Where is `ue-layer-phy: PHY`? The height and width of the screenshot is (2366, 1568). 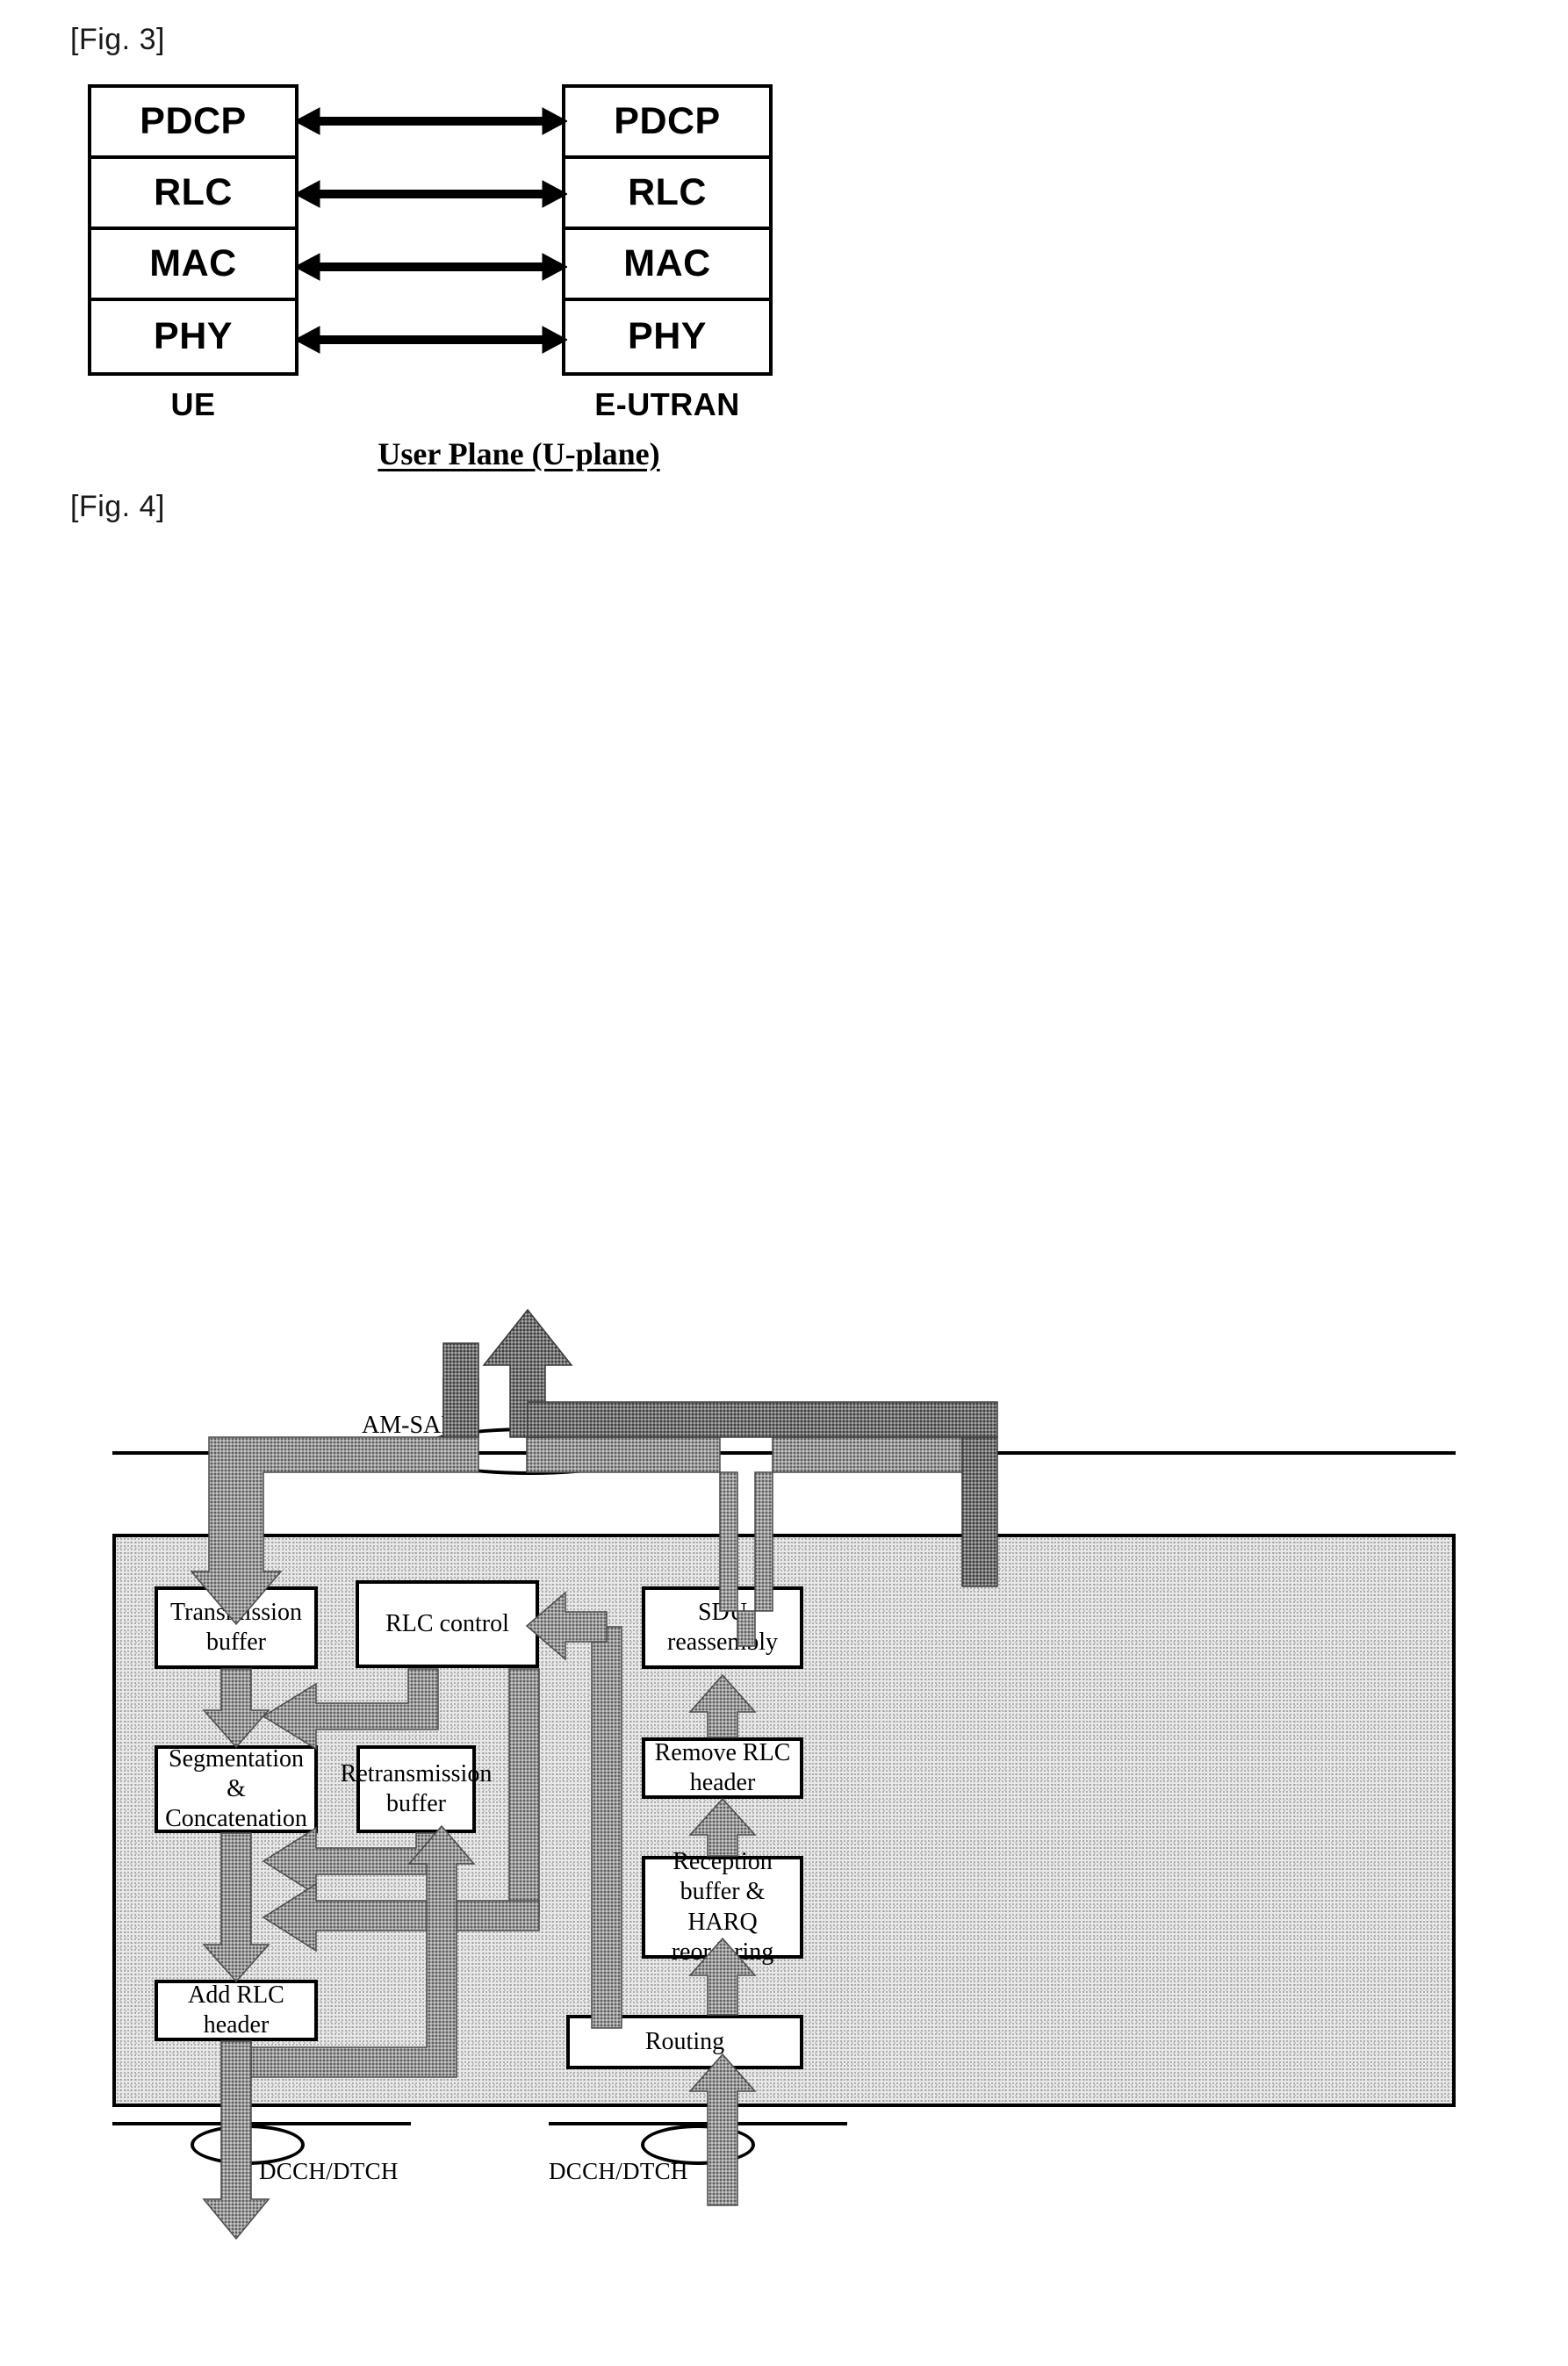 ue-layer-phy: PHY is located at coordinates (193, 336).